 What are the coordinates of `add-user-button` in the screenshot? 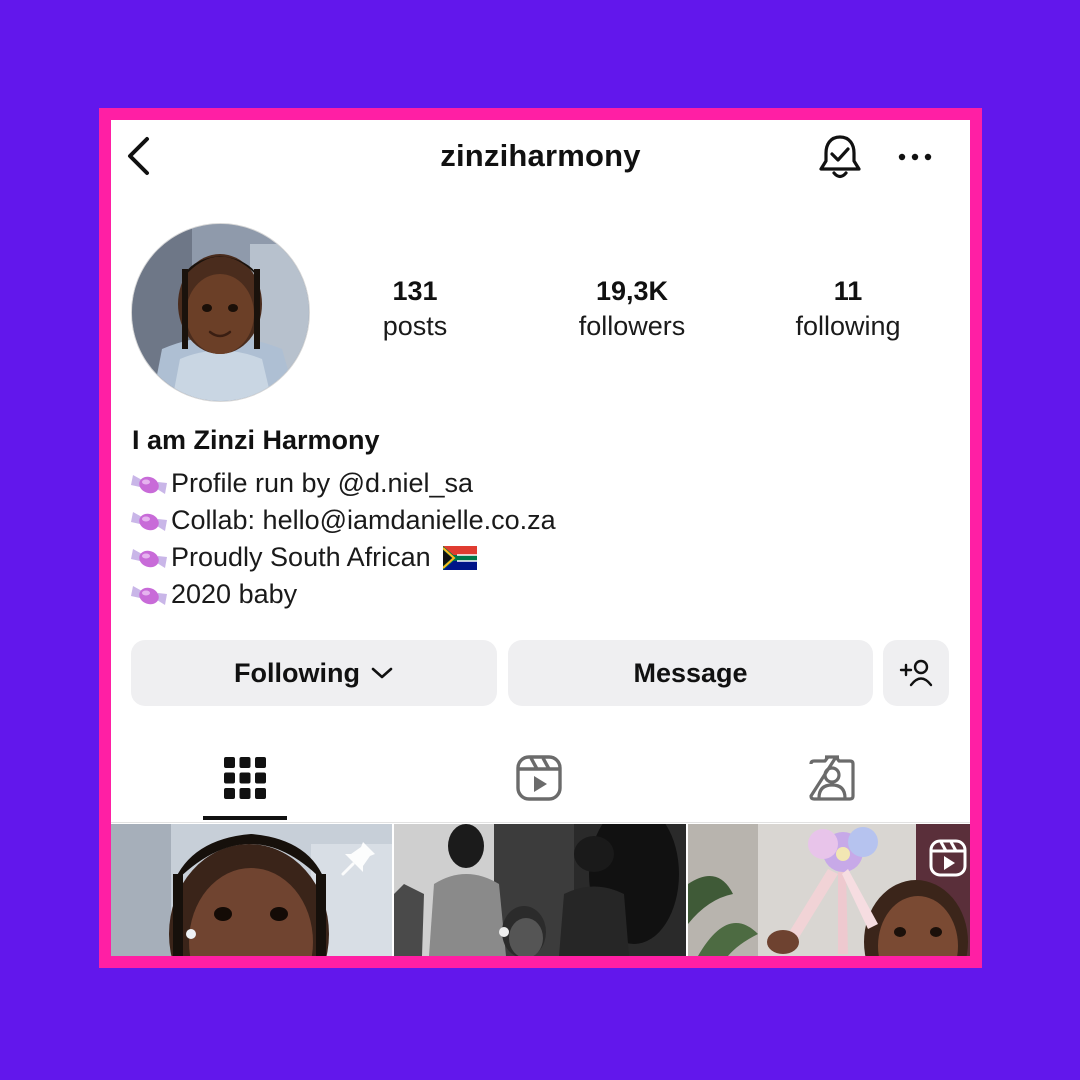 It's located at (916, 673).